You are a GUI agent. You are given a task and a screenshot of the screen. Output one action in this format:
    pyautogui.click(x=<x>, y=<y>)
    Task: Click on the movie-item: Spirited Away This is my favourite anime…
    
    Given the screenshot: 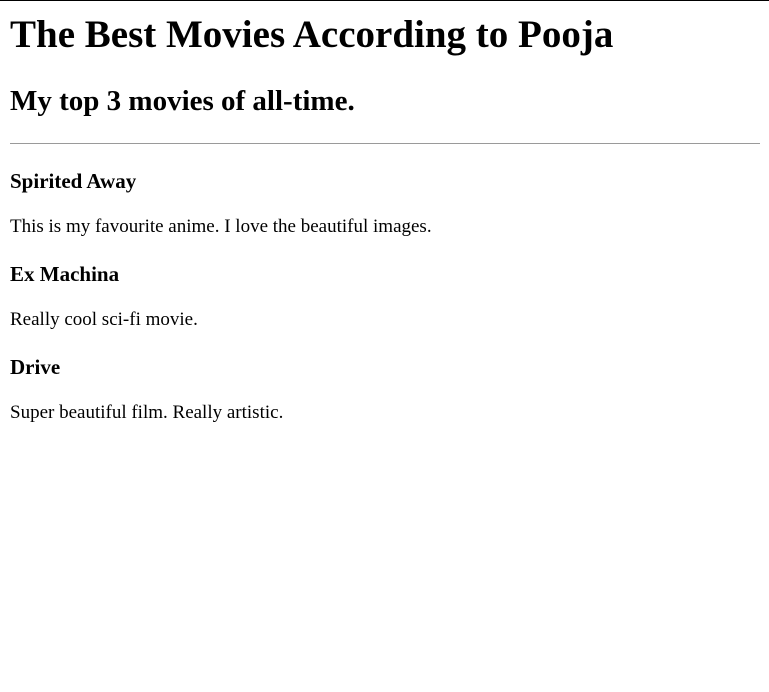 What is the action you would take?
    pyautogui.click(x=385, y=203)
    